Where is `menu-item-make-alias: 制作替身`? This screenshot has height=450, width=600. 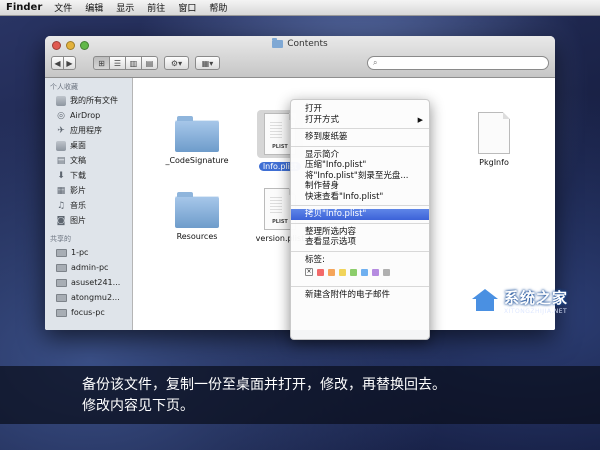 menu-item-make-alias: 制作替身 is located at coordinates (360, 186).